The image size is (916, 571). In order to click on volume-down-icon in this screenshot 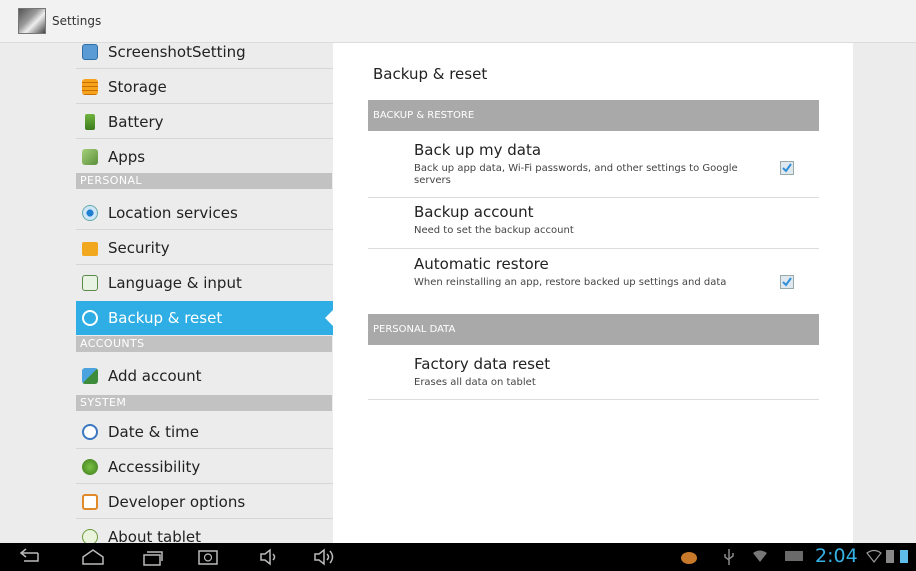, I will do `click(271, 557)`.